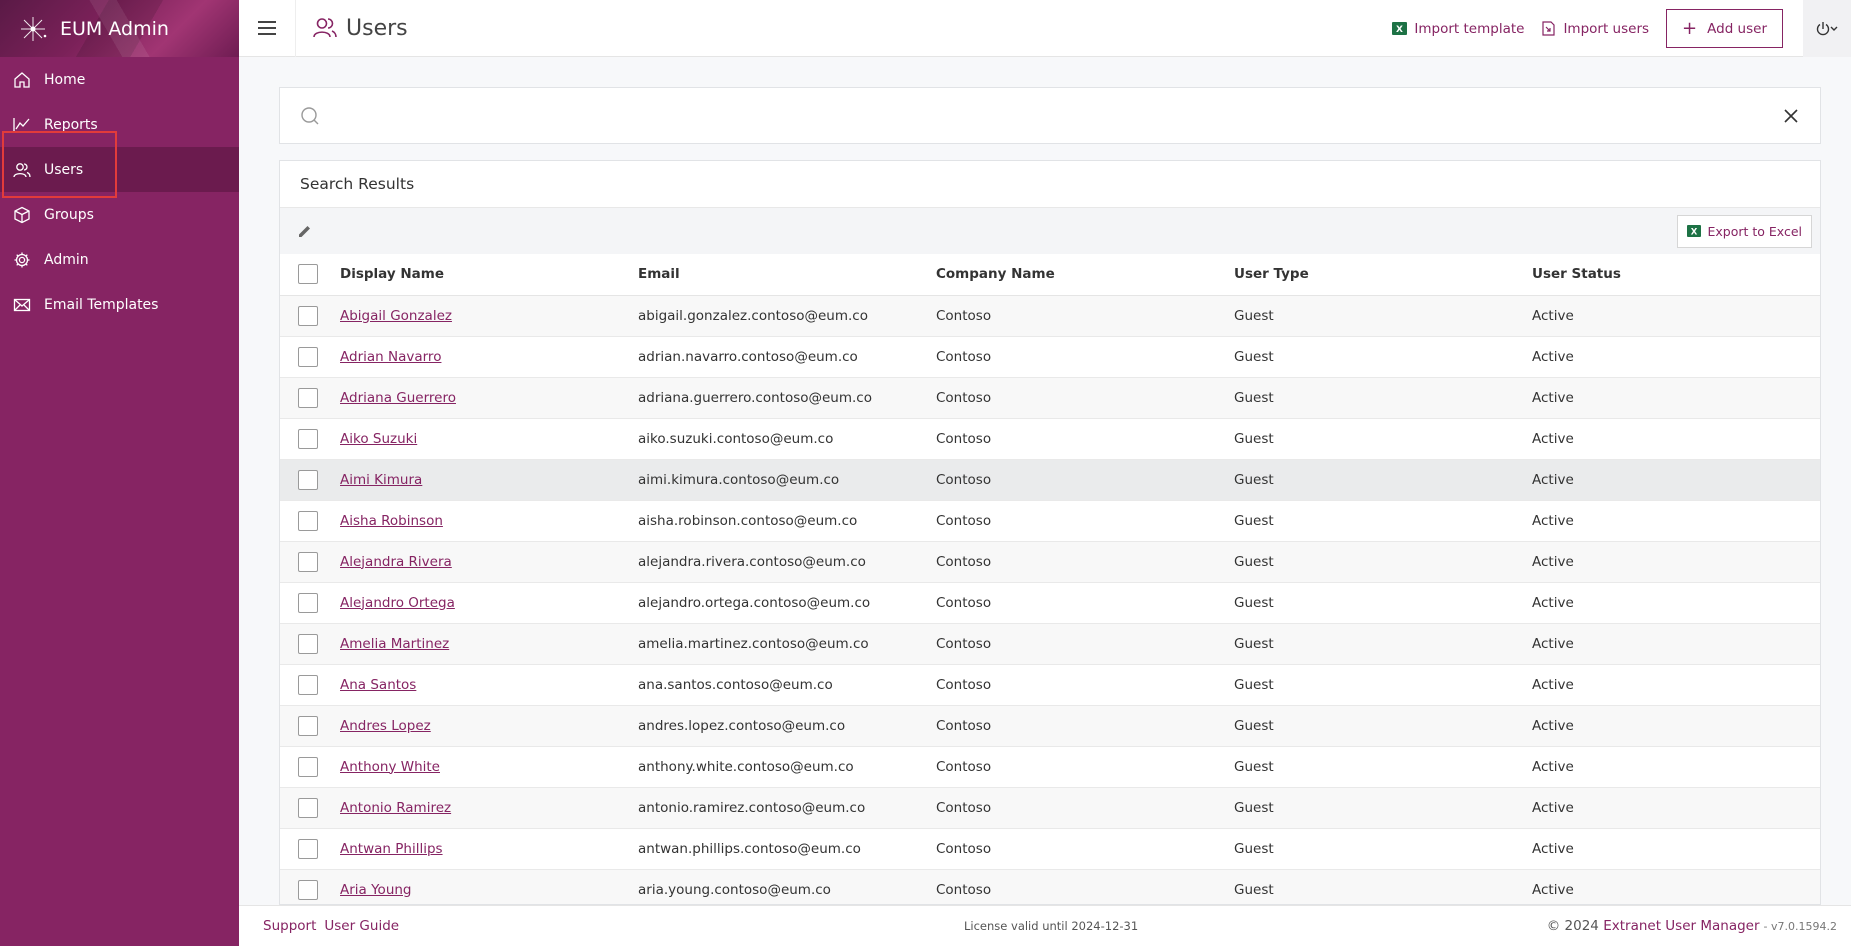  Describe the element at coordinates (381, 480) in the screenshot. I see `user-name-link: Aimi Kimura` at that location.